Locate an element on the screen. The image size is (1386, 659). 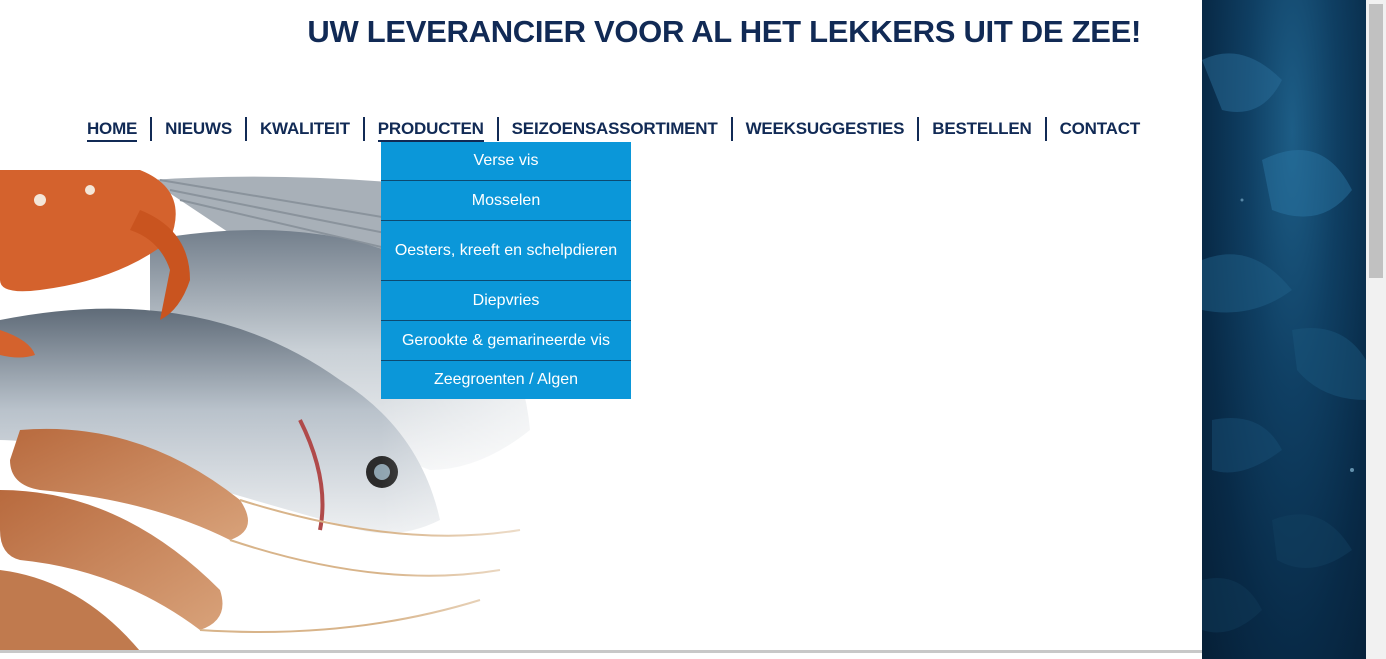
vertical-scrollbar is located at coordinates (1376, 329).